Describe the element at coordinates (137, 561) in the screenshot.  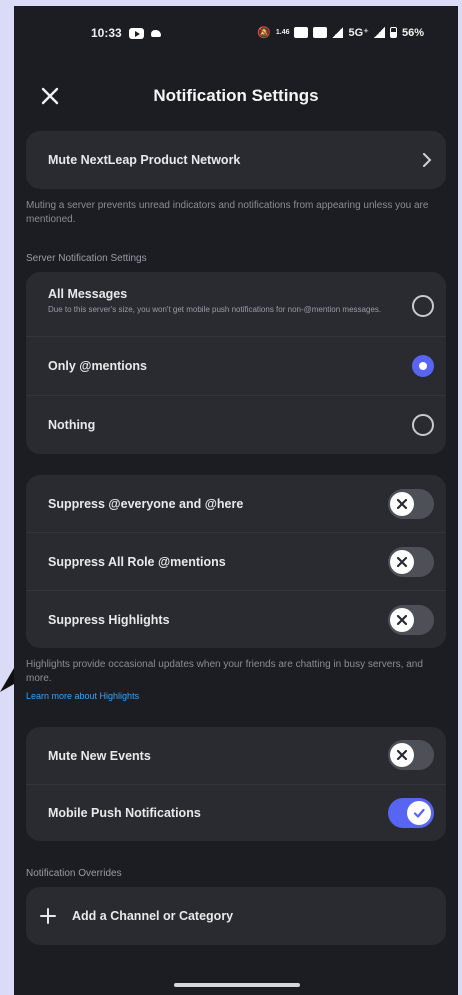
I see `suppress-roles-label: Suppress All Role @mentions` at that location.